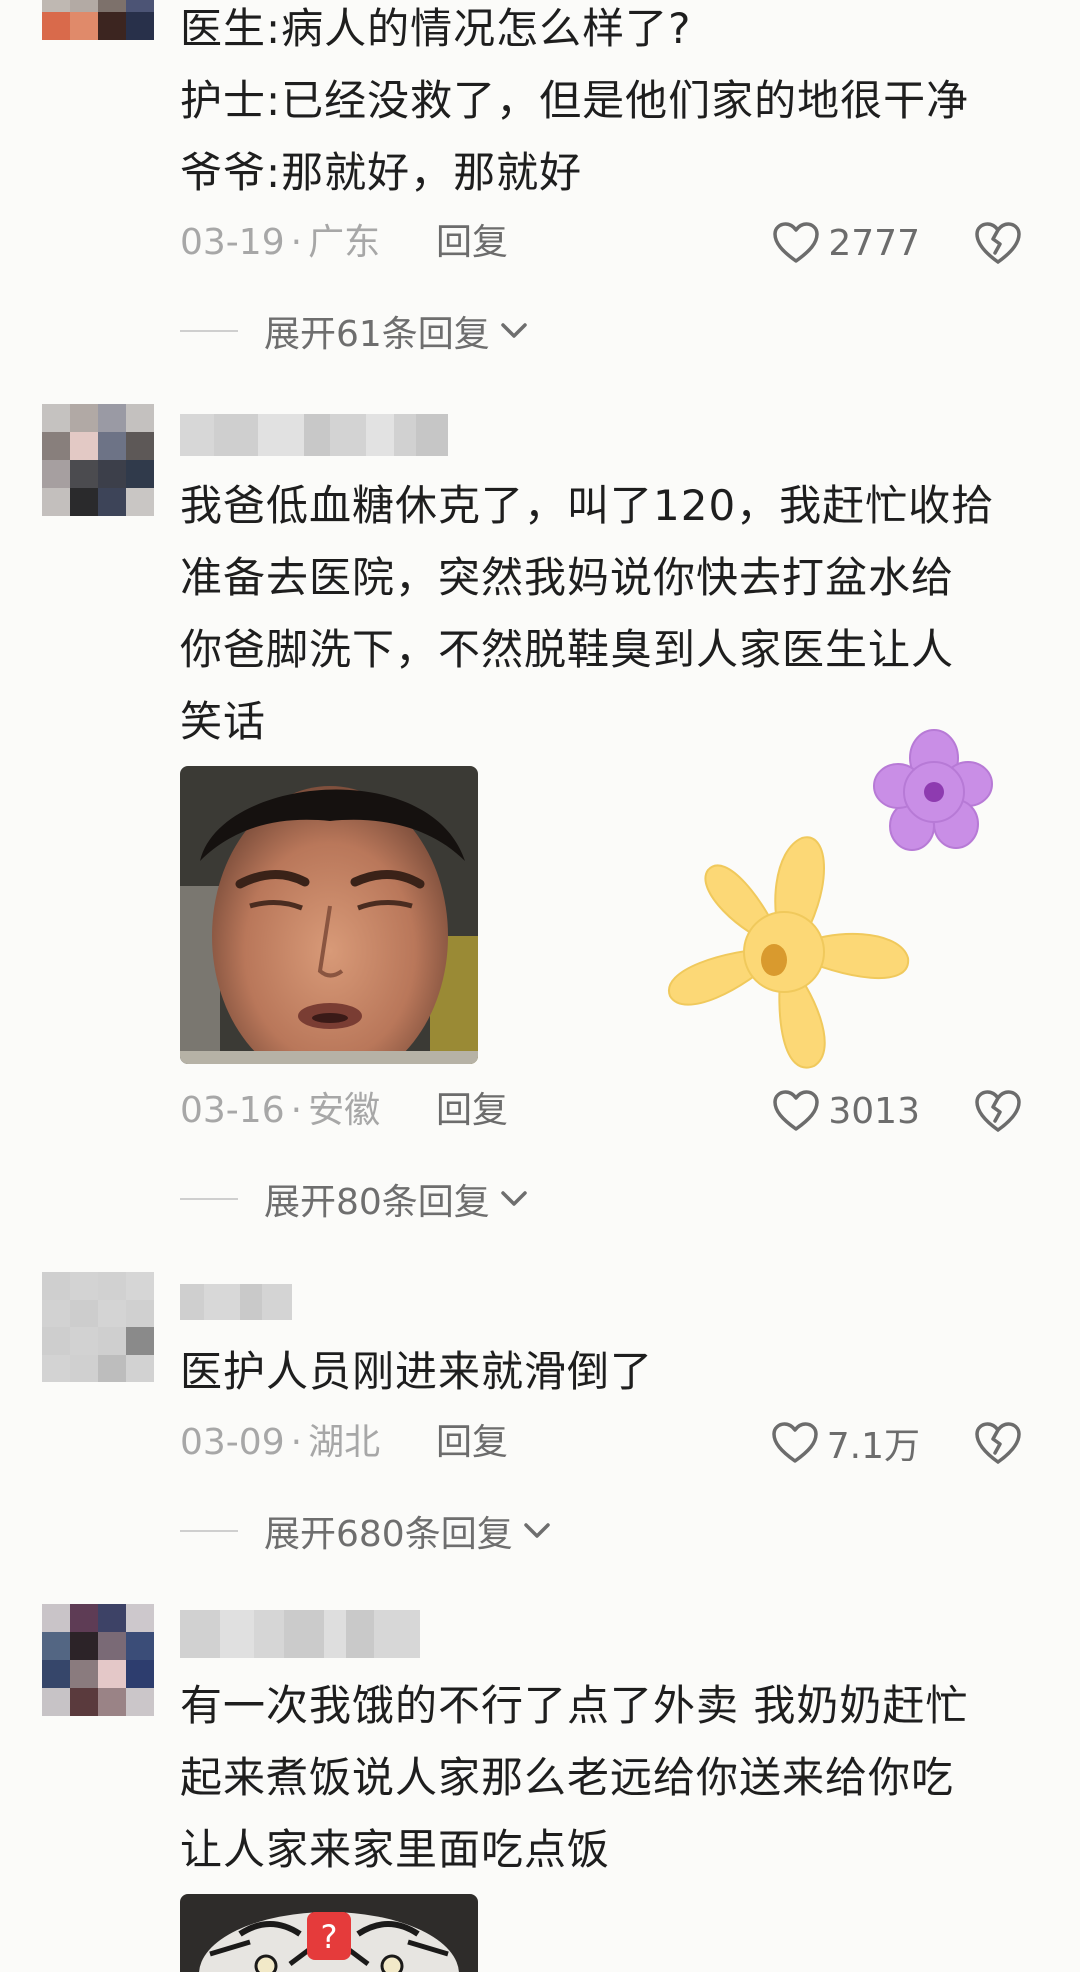 This screenshot has height=1972, width=1080. Describe the element at coordinates (610, 1443) in the screenshot. I see `comment-meta: 03-09 · 湖北 回复 7.1万` at that location.